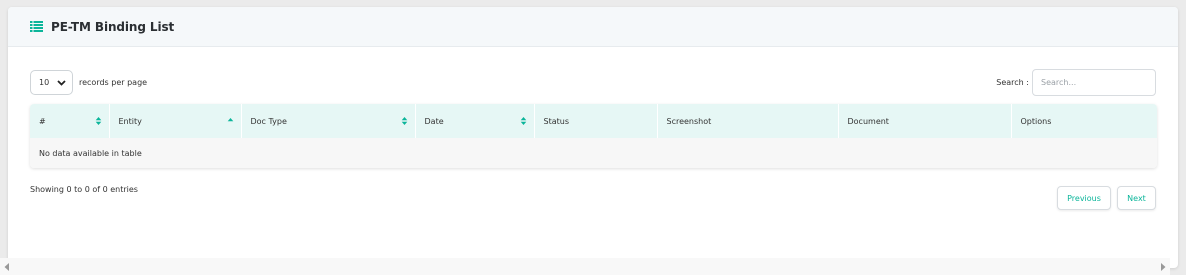 Image resolution: width=1186 pixels, height=275 pixels. Describe the element at coordinates (593, 153) in the screenshot. I see `table-row: No data available in table` at that location.